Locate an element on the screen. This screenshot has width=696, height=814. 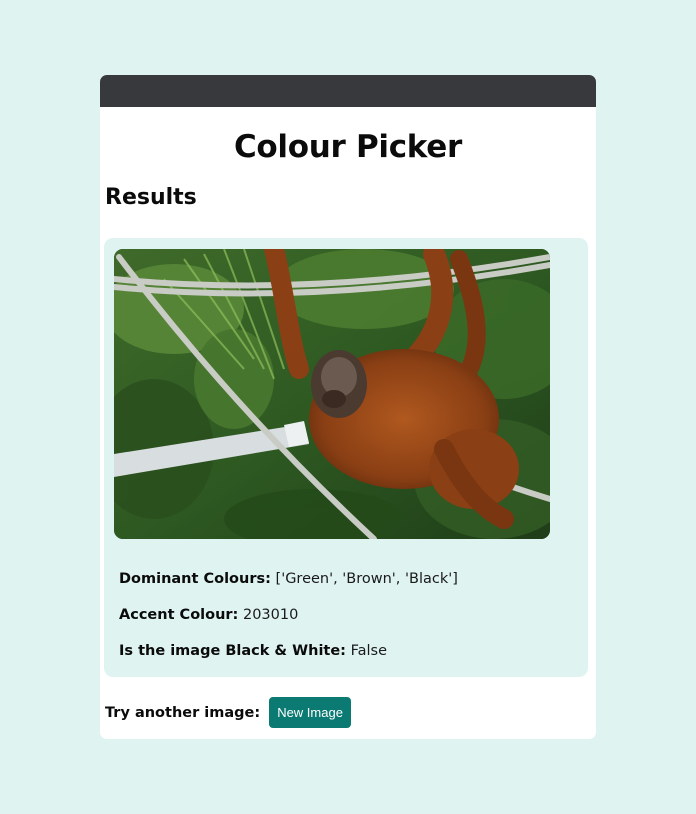
black-white-value: False is located at coordinates (368, 651).